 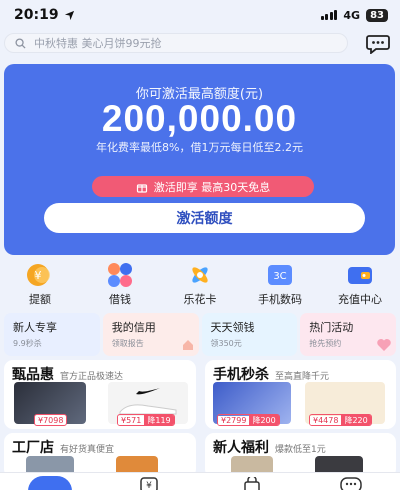 I want to click on activate-credit-button: 激活额度, so click(x=204, y=218).